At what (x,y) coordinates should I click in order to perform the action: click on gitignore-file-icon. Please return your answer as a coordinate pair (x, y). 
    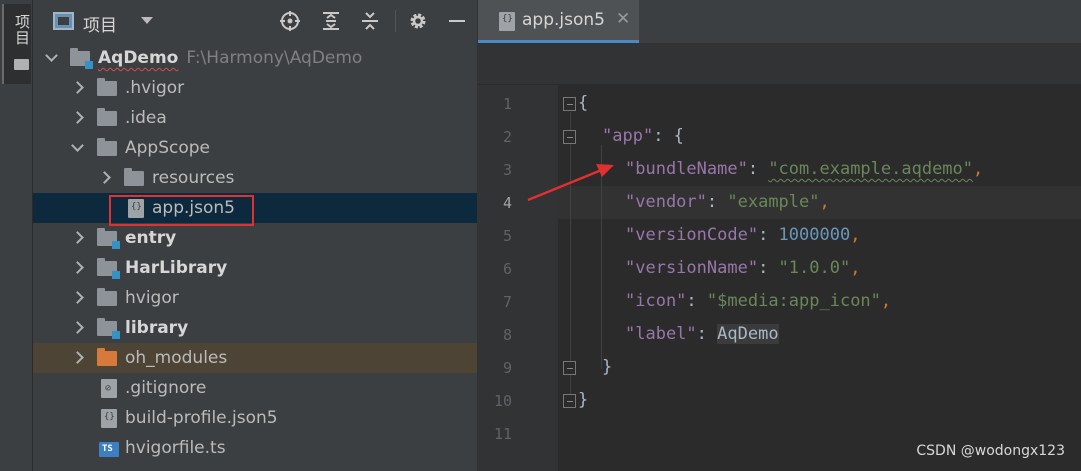
    Looking at the image, I should click on (109, 388).